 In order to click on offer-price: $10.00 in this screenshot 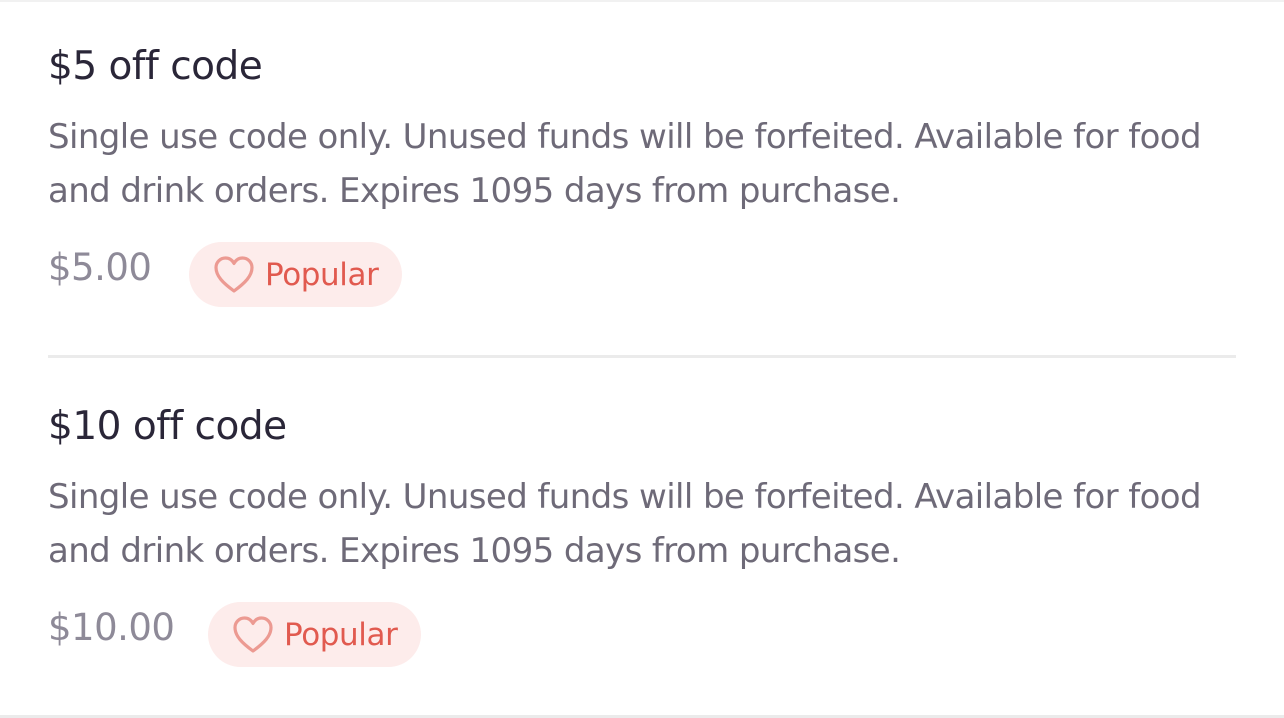, I will do `click(111, 627)`.